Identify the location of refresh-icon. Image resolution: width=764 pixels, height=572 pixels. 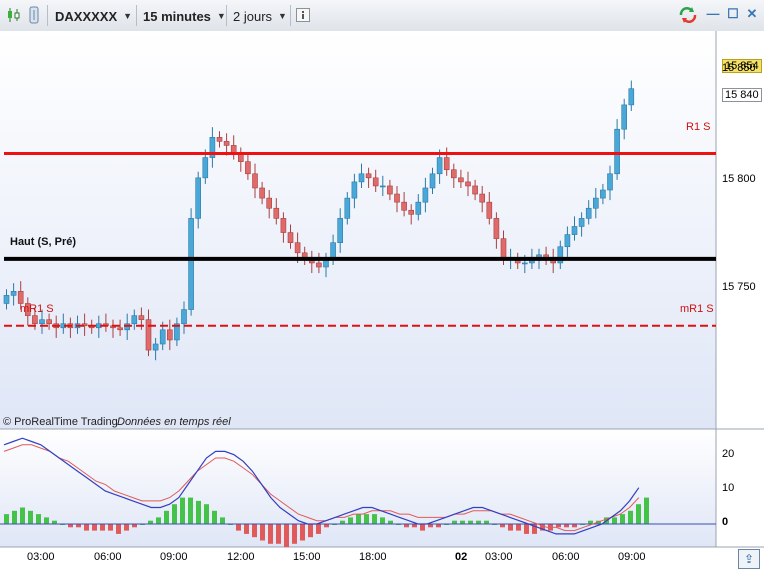
(688, 15).